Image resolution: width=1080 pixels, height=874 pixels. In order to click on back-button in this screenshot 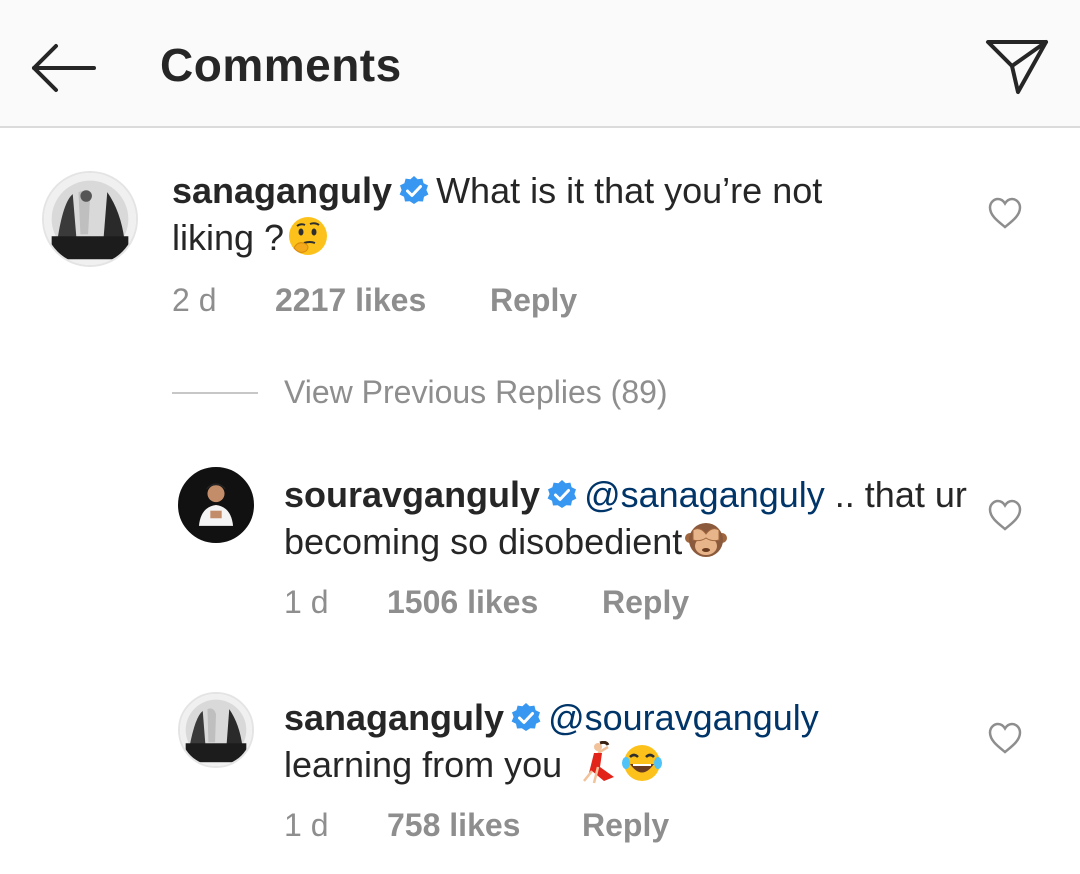, I will do `click(63, 68)`.